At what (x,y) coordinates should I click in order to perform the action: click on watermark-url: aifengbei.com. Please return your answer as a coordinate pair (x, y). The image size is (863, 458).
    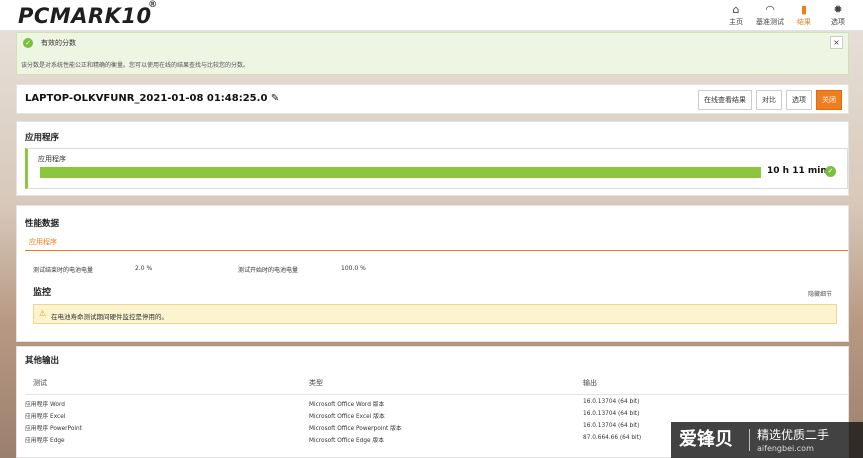
    Looking at the image, I should click on (785, 448).